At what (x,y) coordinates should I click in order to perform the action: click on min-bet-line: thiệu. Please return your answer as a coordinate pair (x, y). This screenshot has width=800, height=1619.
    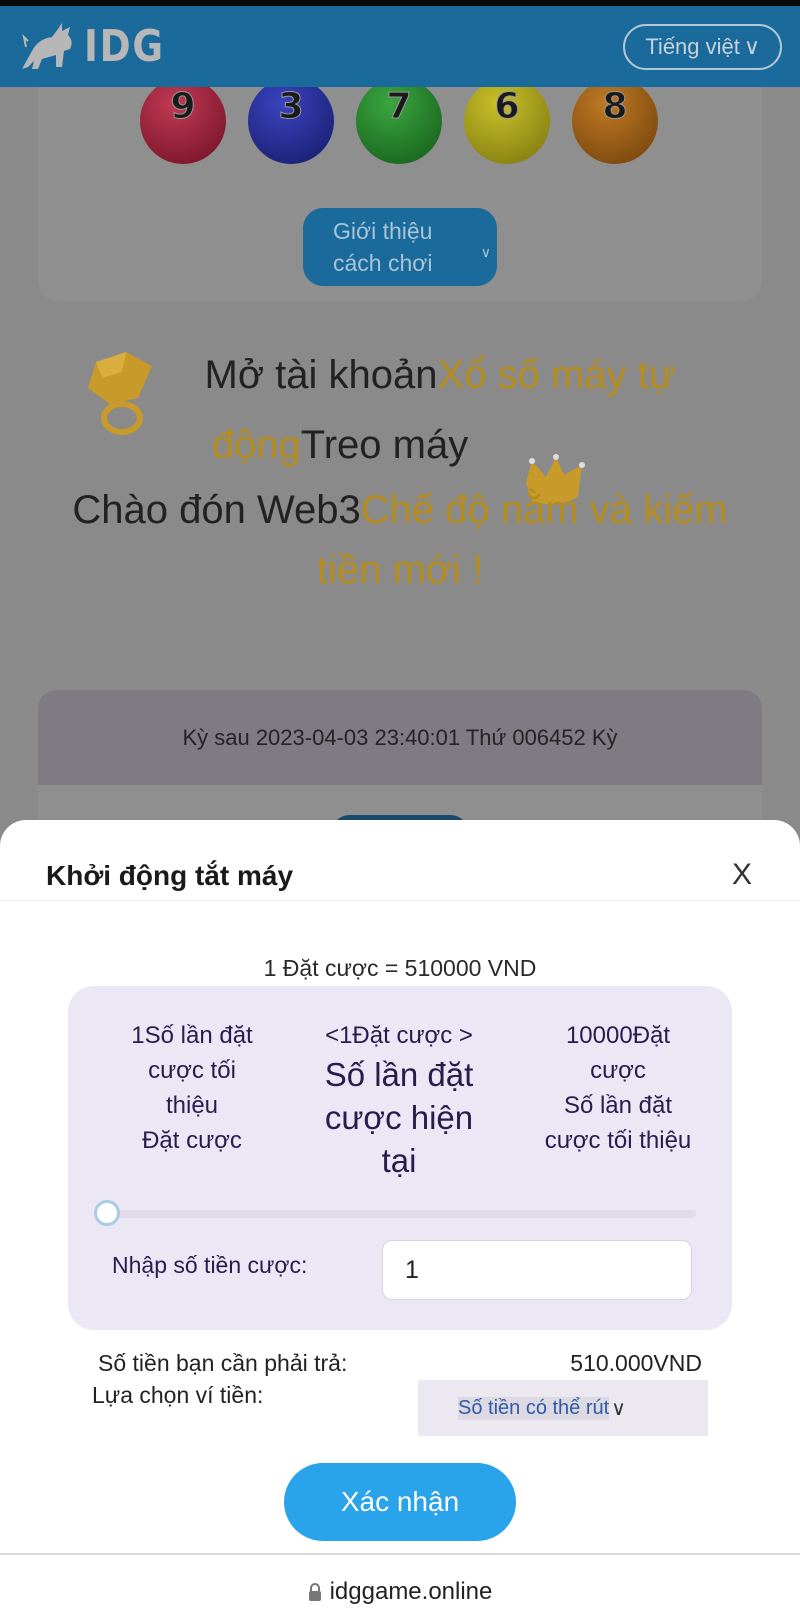
    Looking at the image, I should click on (192, 1105).